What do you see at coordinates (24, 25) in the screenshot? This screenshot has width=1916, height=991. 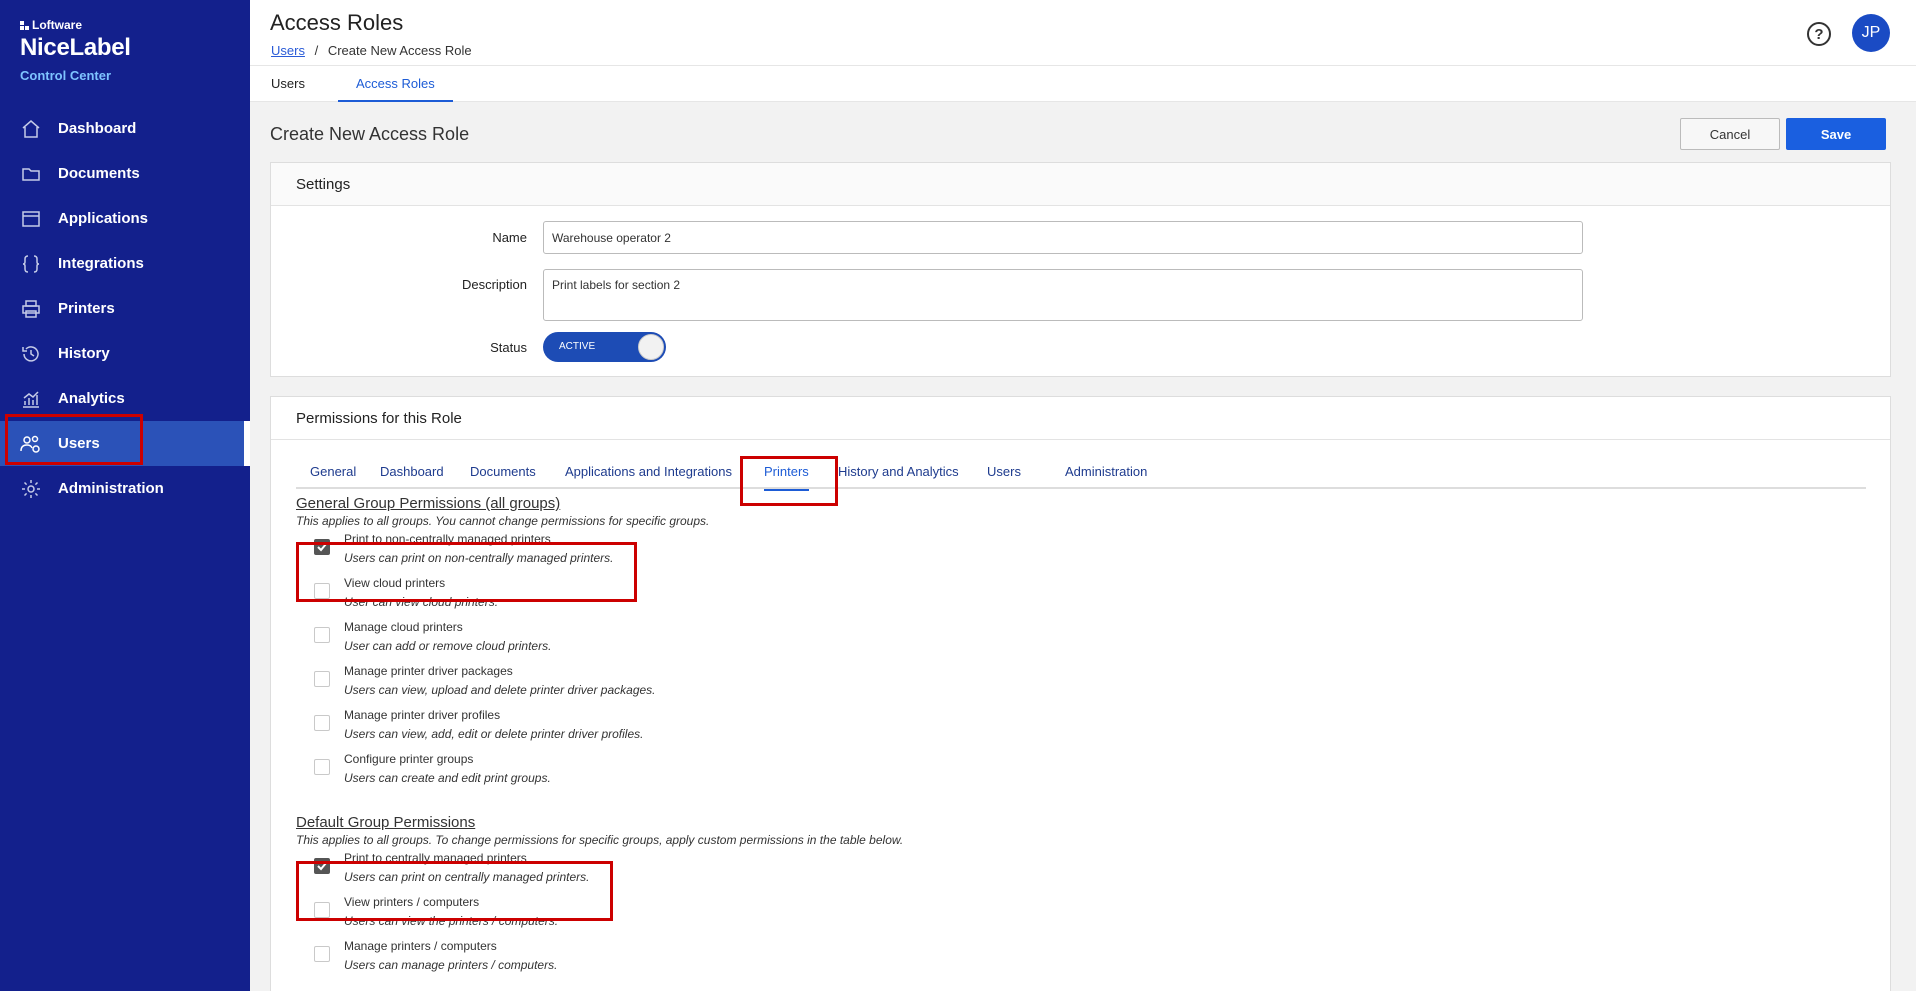 I see `loftware-logo-icon` at bounding box center [24, 25].